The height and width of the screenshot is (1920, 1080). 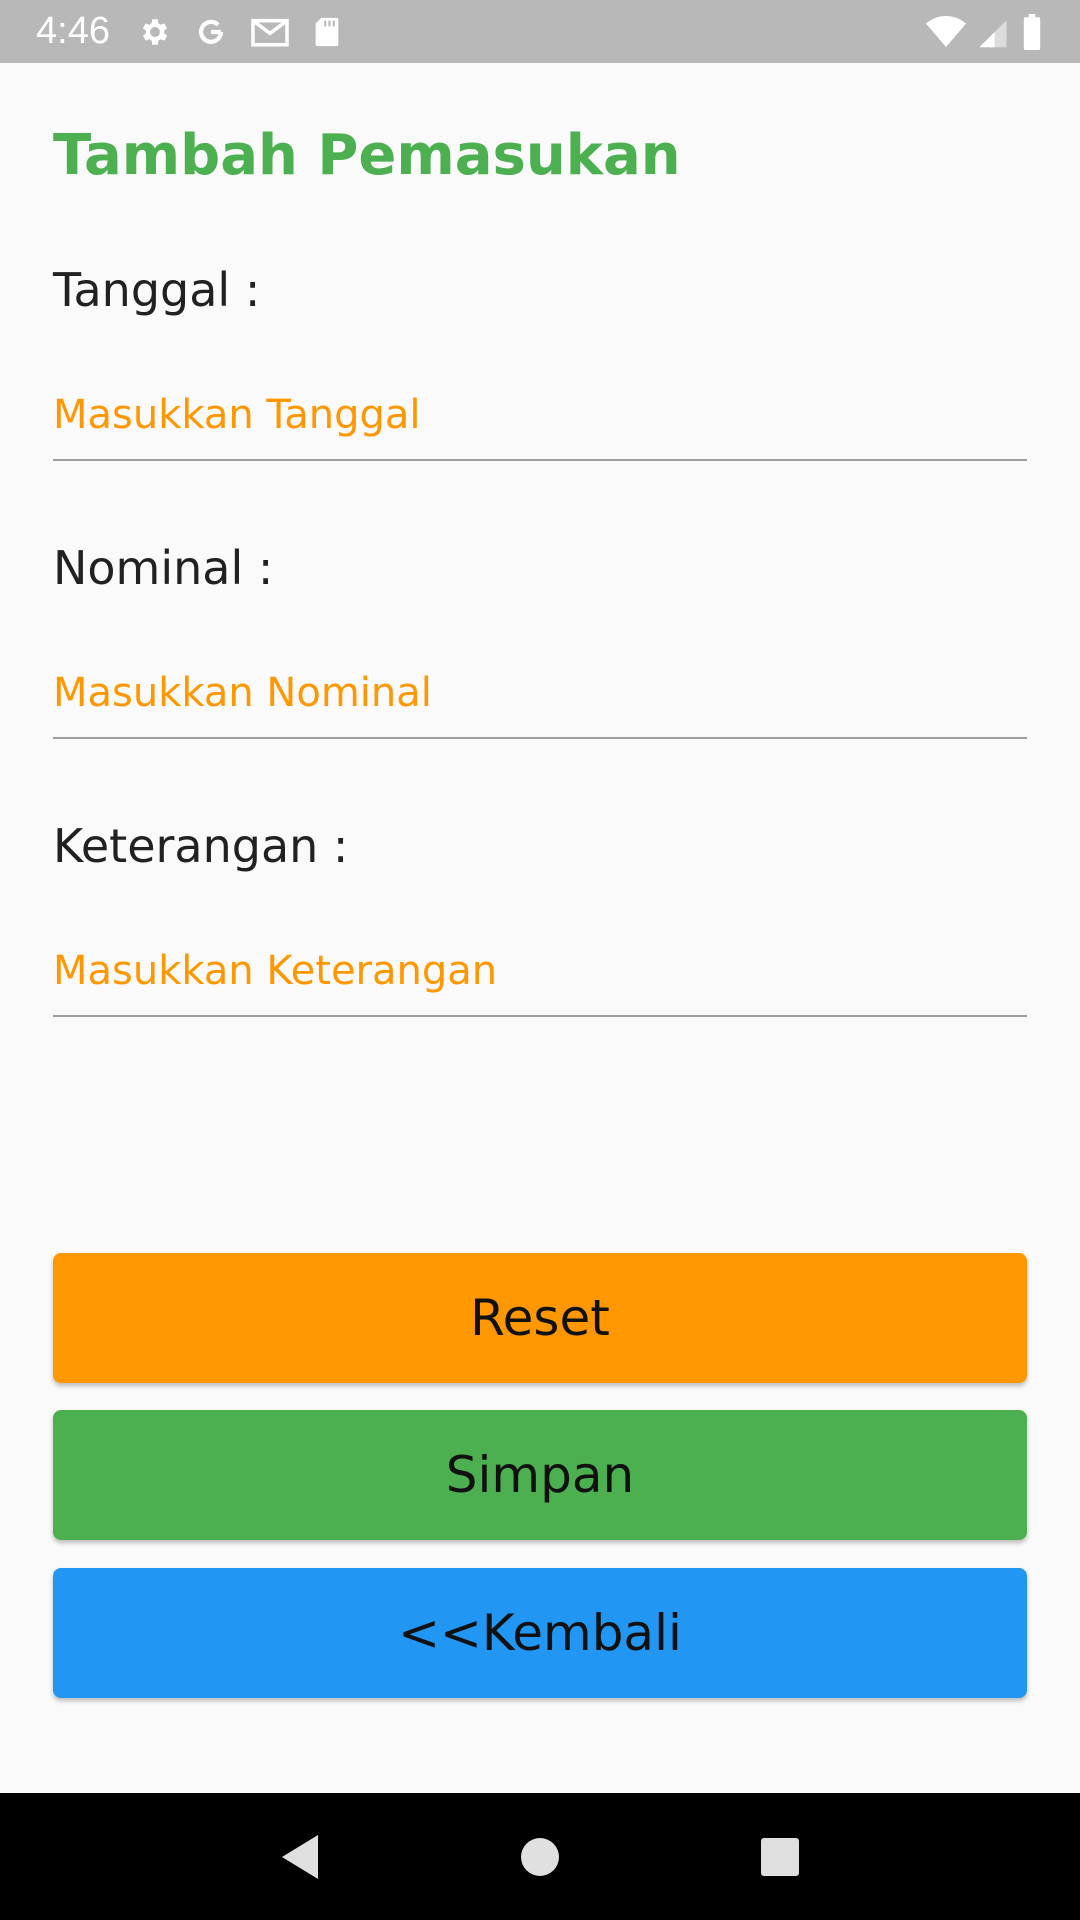 What do you see at coordinates (163, 568) in the screenshot?
I see `nominal-label: Nominal :` at bounding box center [163, 568].